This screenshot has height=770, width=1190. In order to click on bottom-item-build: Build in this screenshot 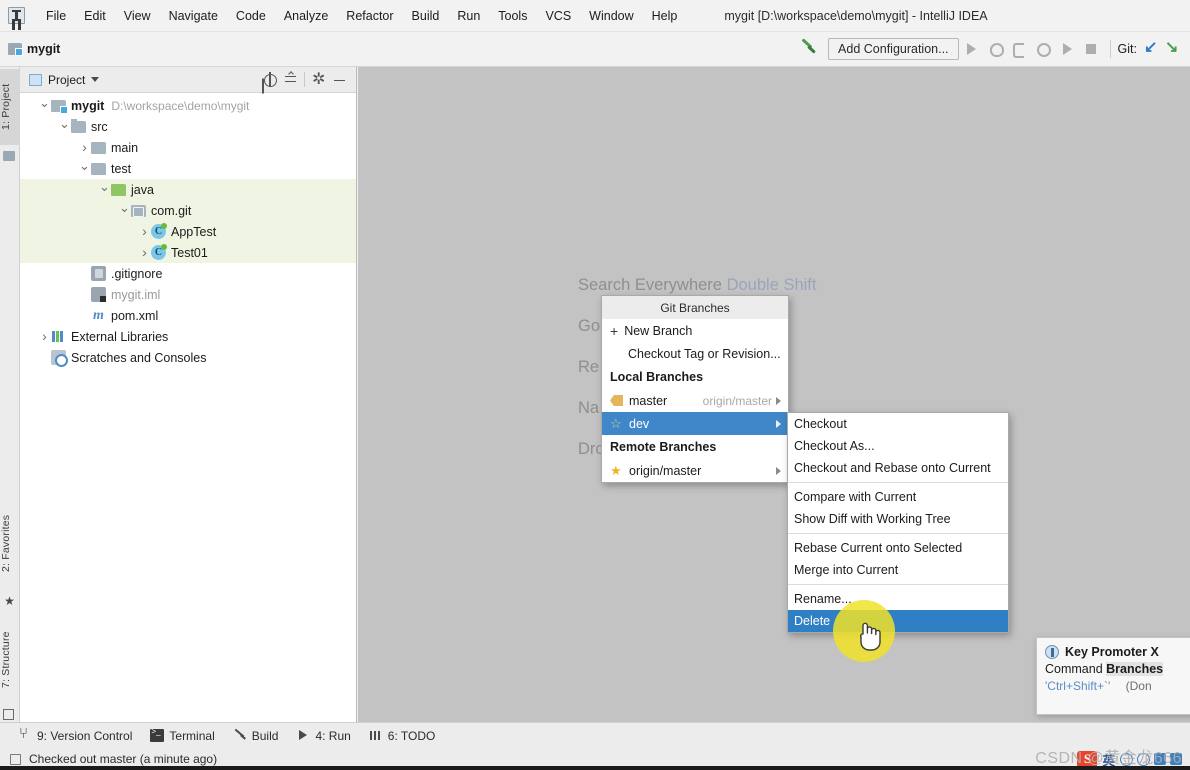, I will do `click(256, 736)`.